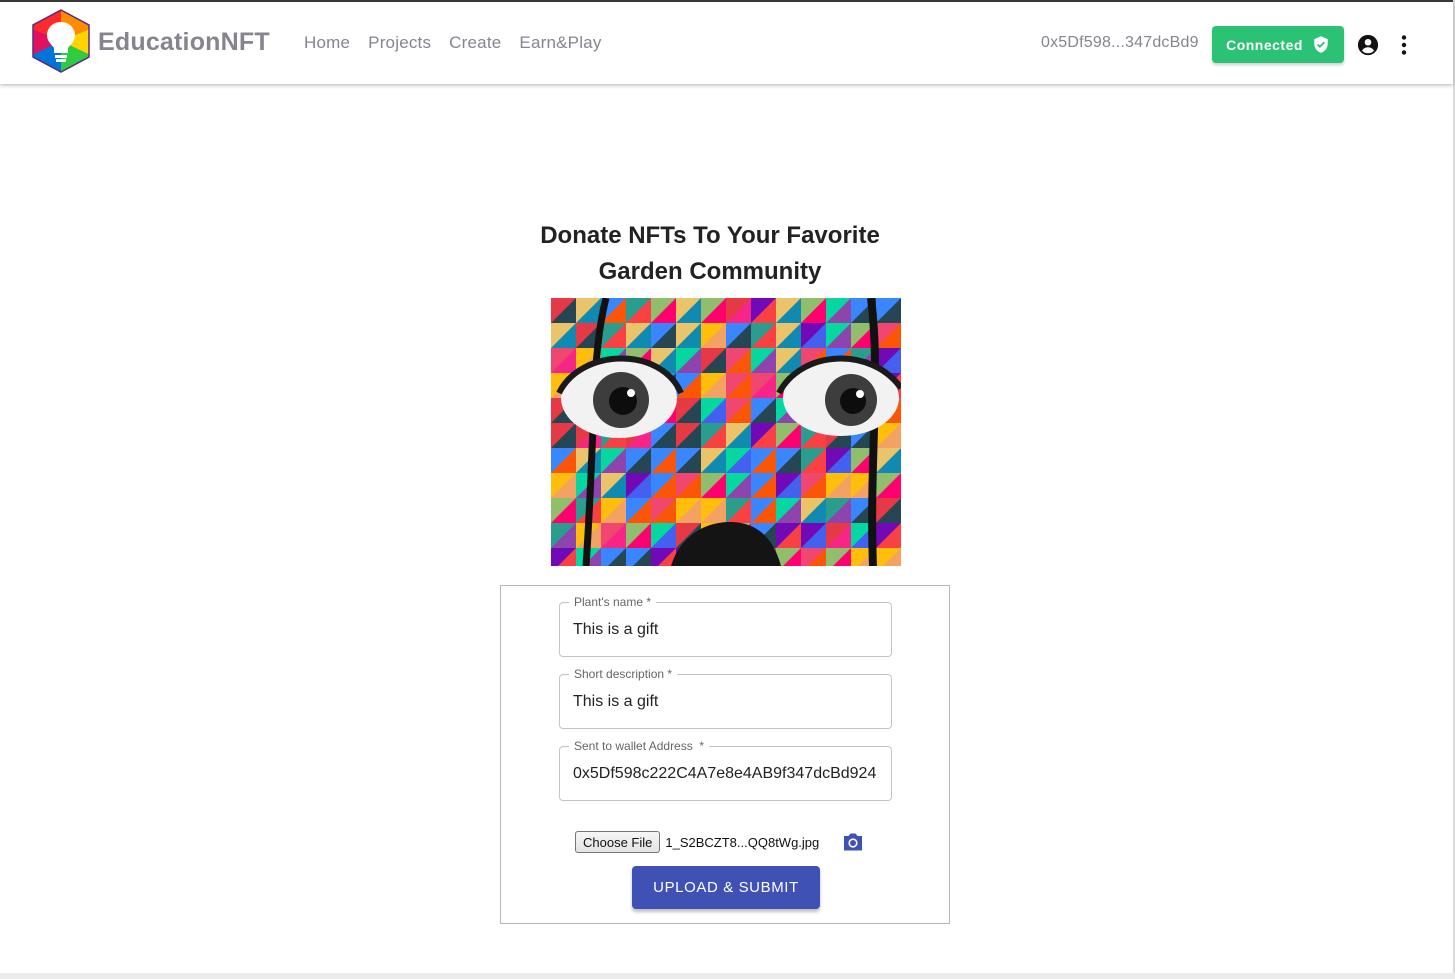 The image size is (1455, 979). I want to click on wallet-address-field: Sent to wallet Address *, so click(725, 770).